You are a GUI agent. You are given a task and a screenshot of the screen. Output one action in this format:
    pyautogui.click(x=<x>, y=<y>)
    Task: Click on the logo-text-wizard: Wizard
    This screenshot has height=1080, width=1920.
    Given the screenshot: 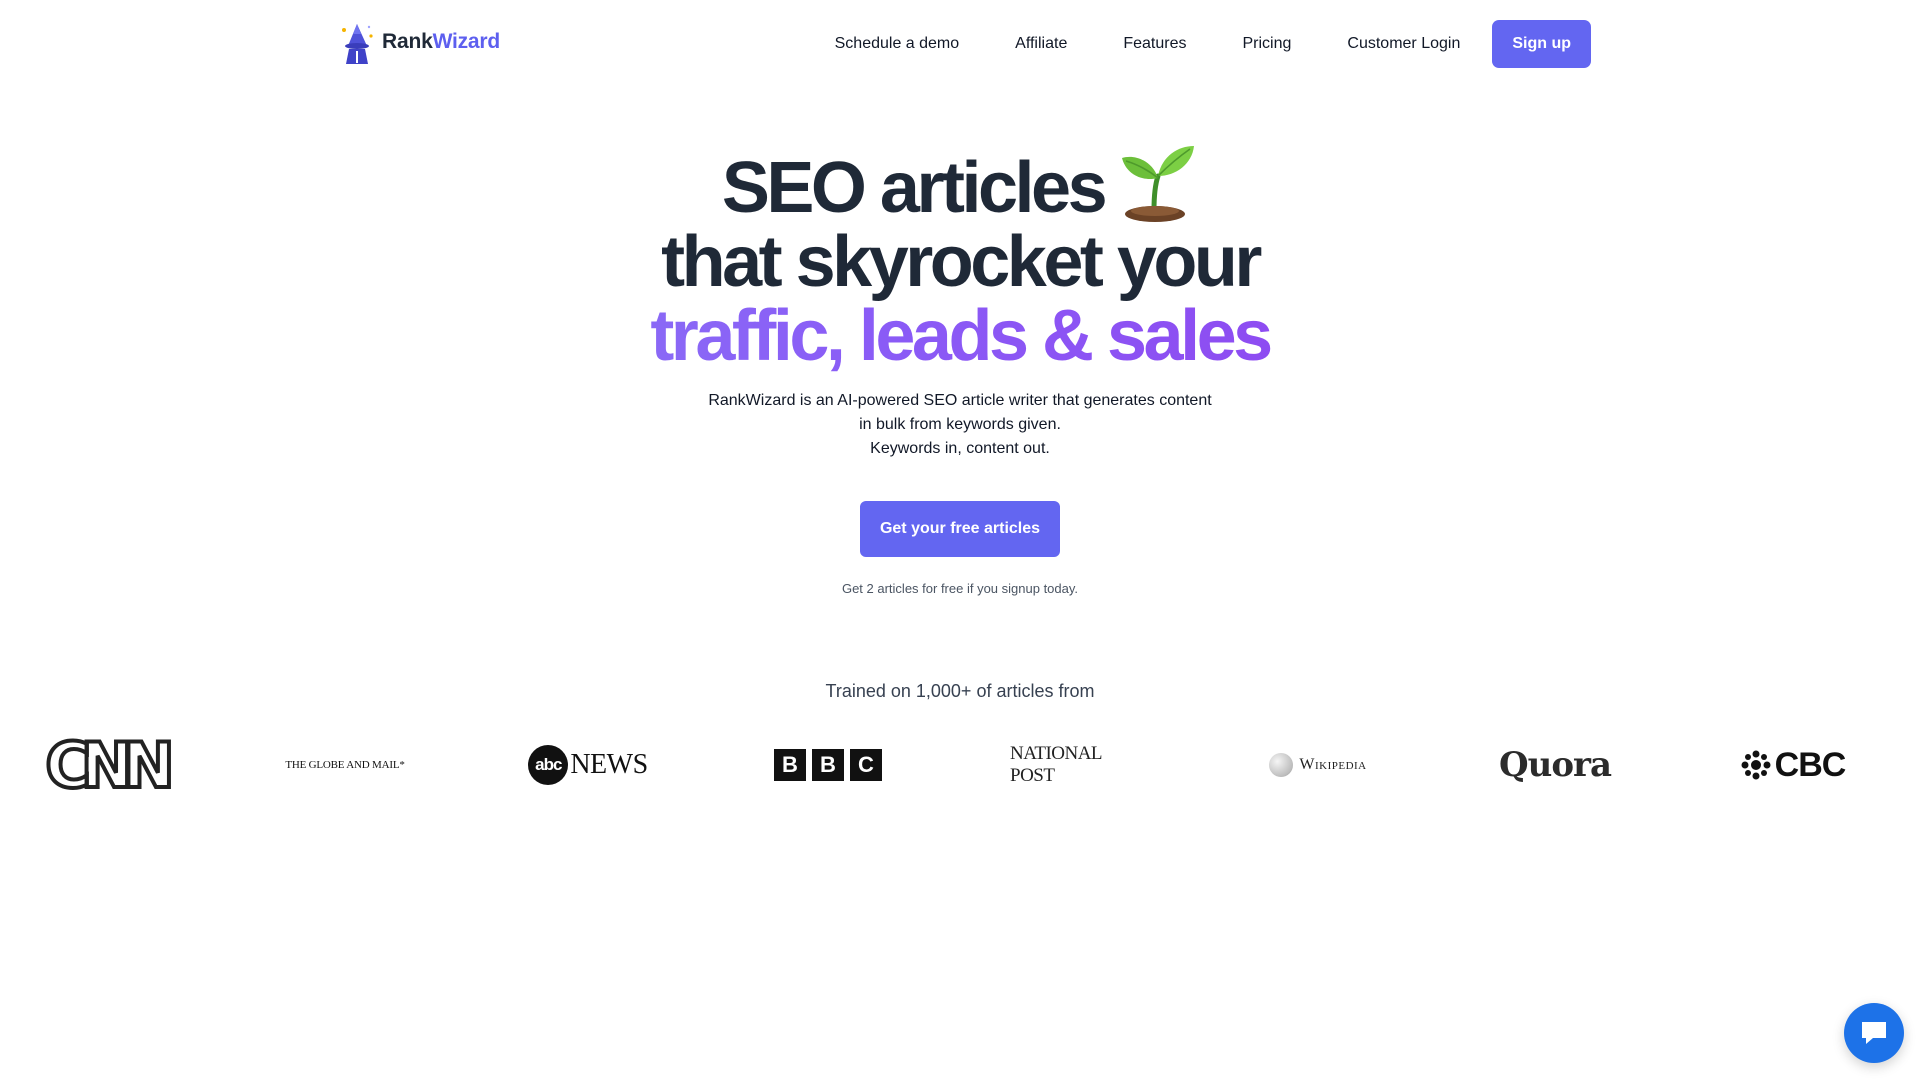 What is the action you would take?
    pyautogui.click(x=466, y=41)
    